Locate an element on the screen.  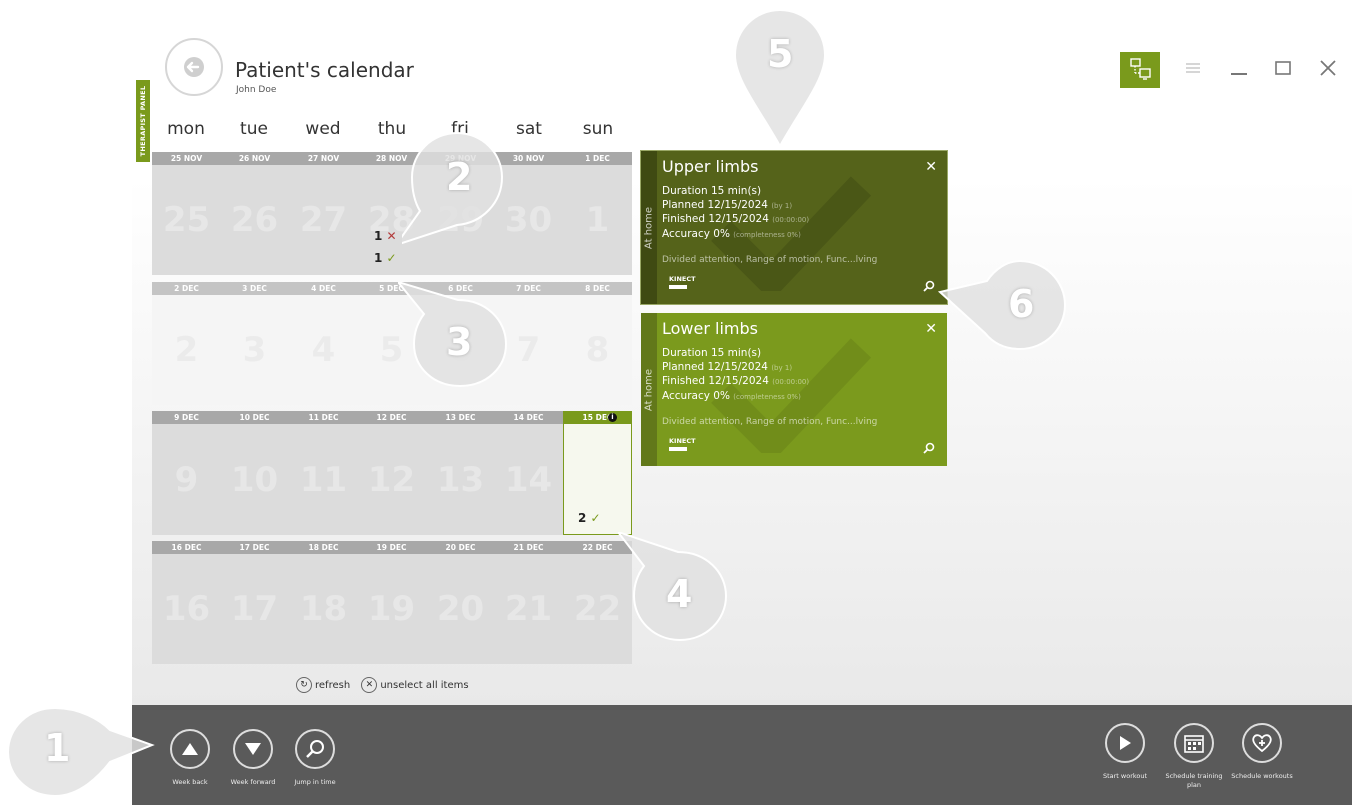
day-body: 2 is located at coordinates (186, 350).